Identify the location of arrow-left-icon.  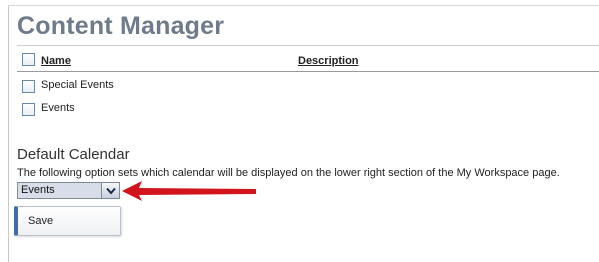
(189, 191).